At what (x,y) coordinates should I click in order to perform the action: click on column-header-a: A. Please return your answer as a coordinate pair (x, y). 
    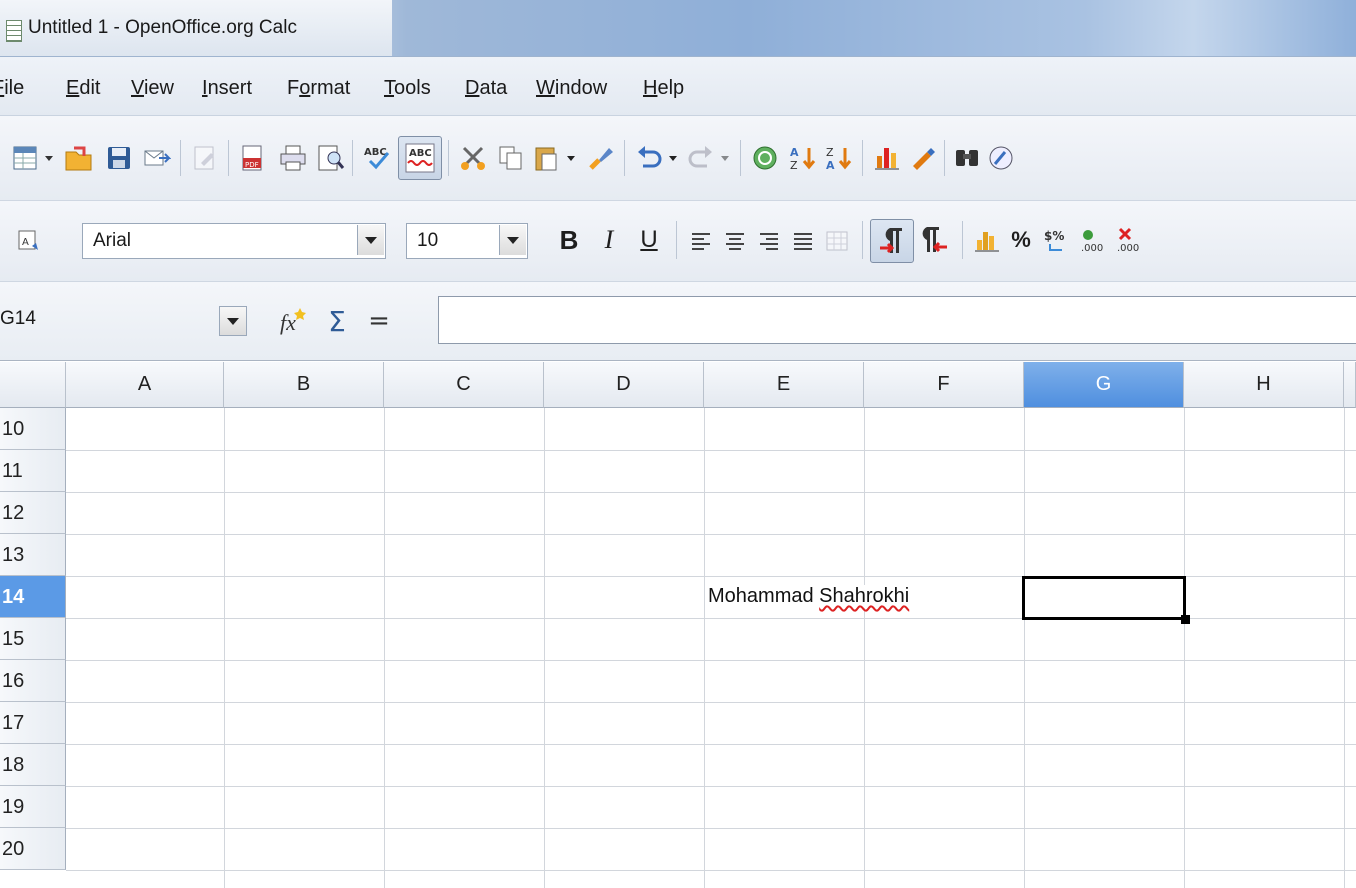
    Looking at the image, I should click on (145, 385).